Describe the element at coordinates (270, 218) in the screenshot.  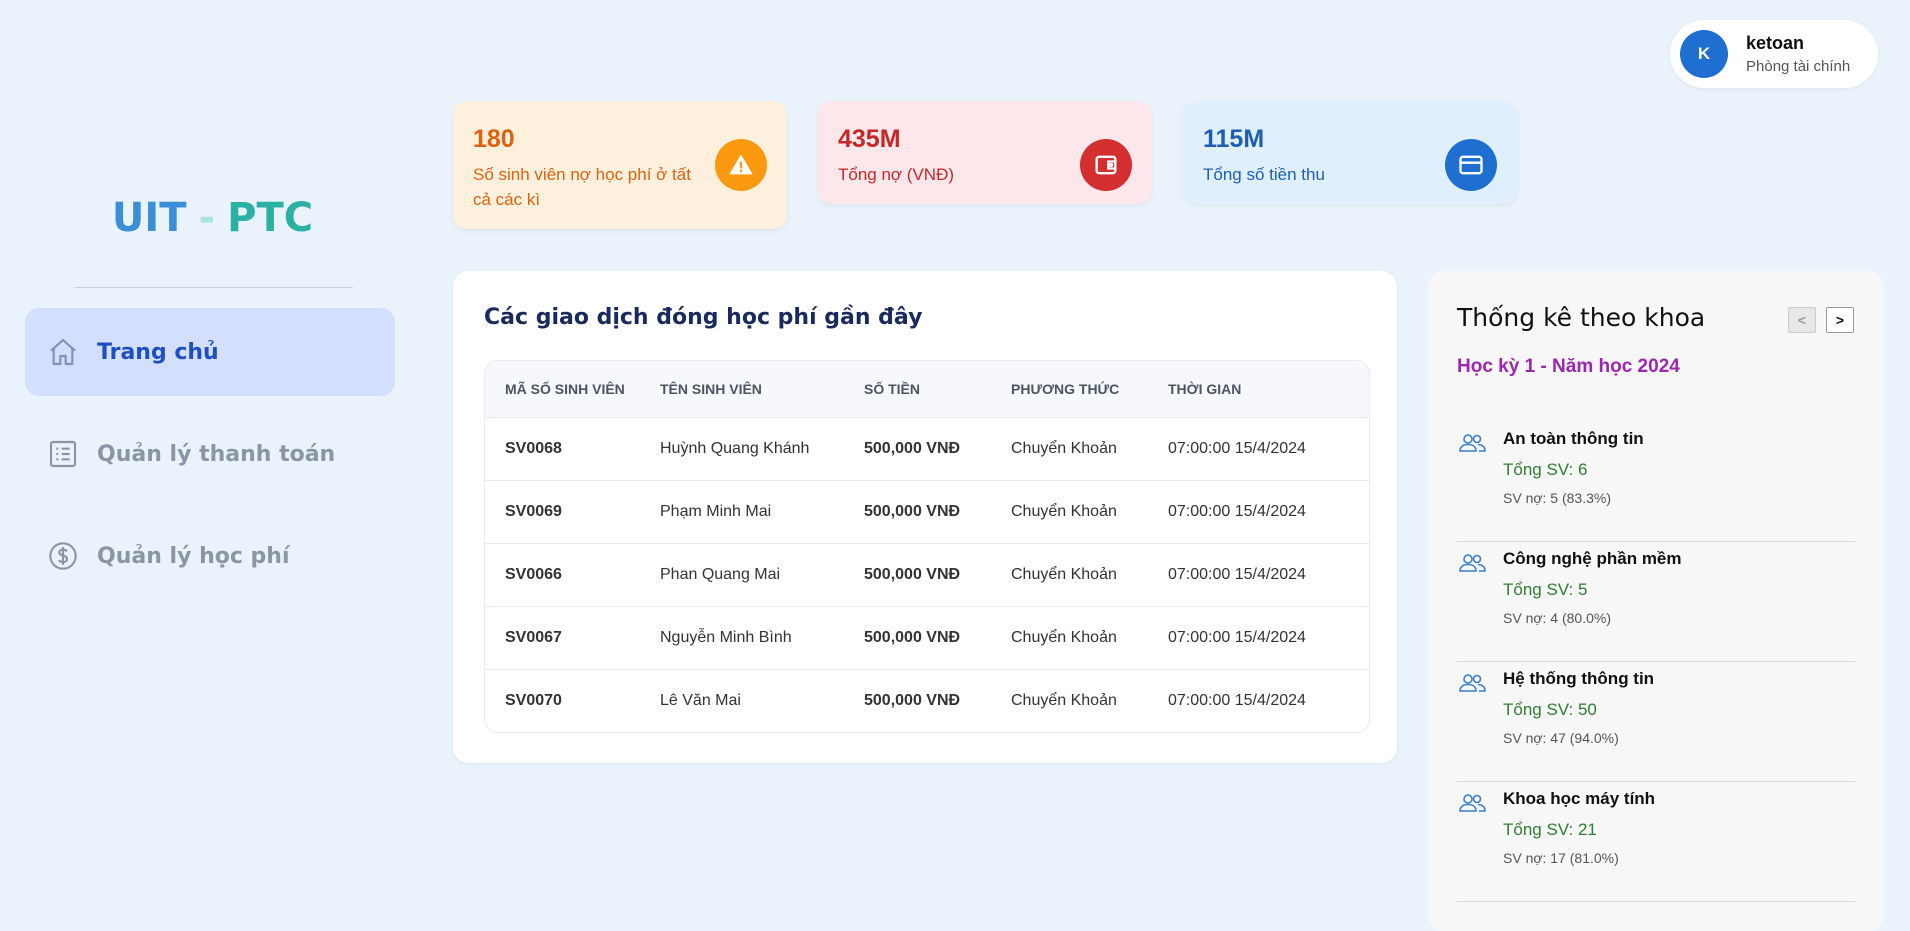
I see `brand-part2: PTC` at that location.